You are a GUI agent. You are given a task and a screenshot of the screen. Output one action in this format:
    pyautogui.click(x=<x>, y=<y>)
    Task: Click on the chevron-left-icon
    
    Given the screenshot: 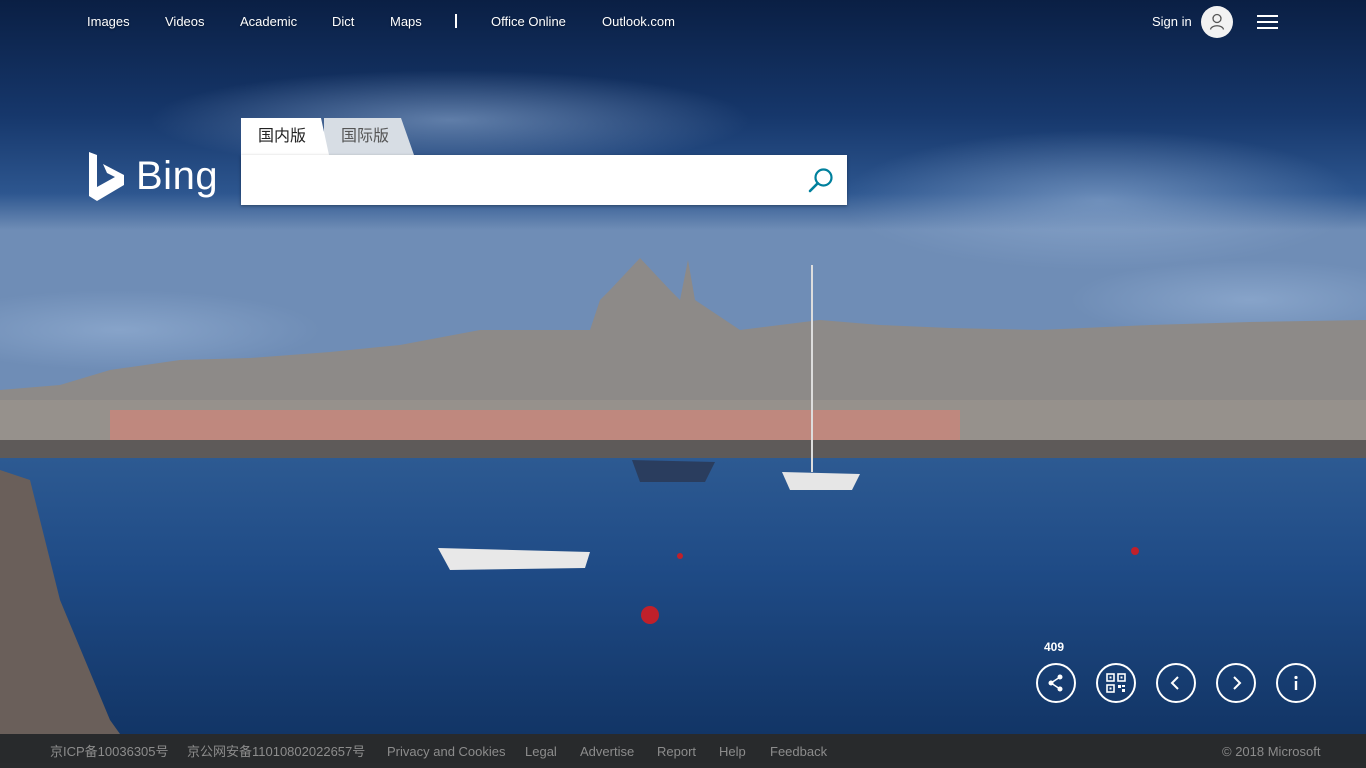 What is the action you would take?
    pyautogui.click(x=1174, y=683)
    